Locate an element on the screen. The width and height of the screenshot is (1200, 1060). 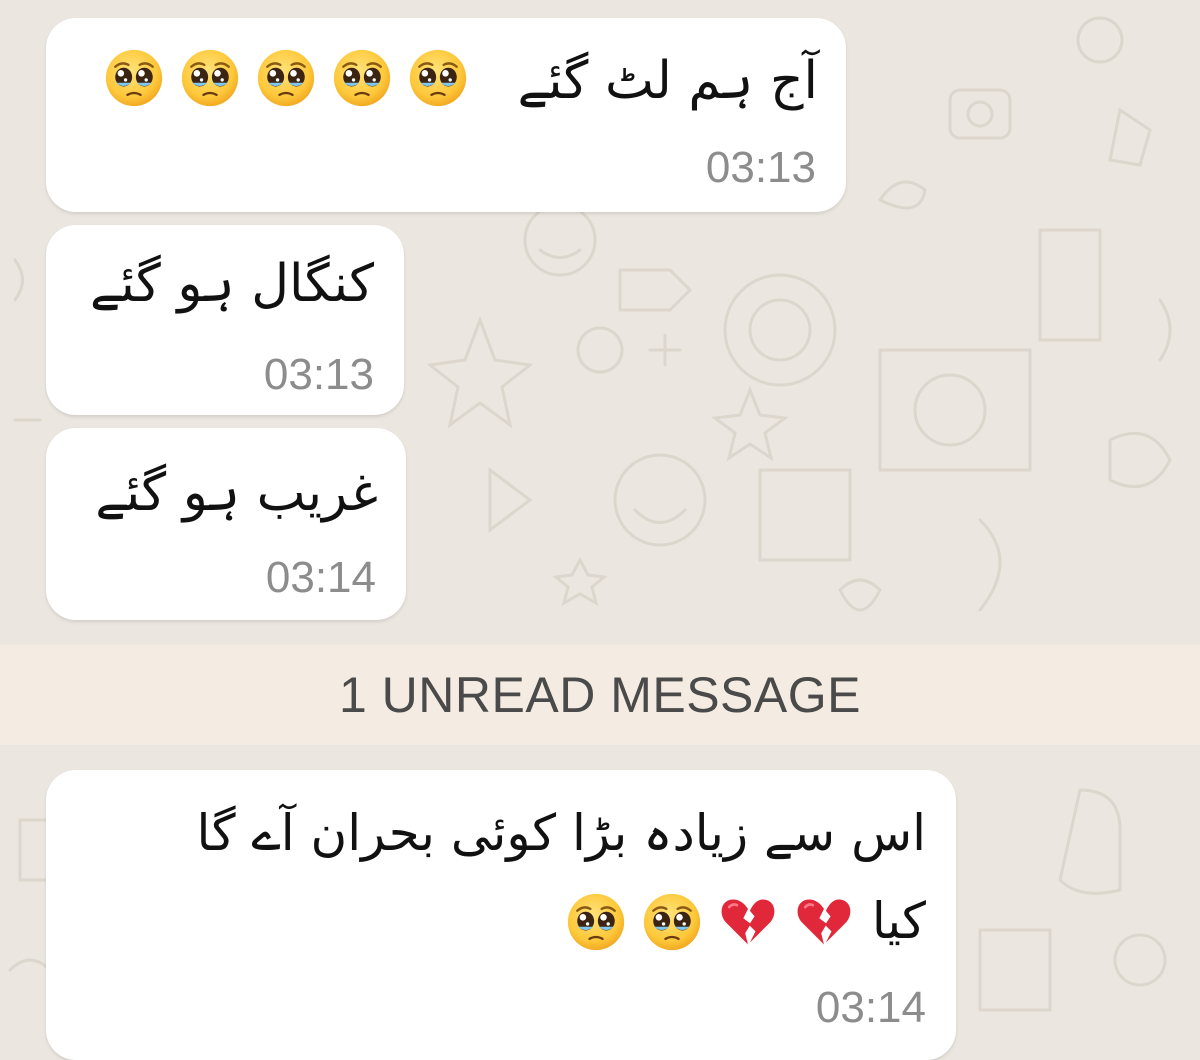
unread-label: 1 UNREAD MESSAGE is located at coordinates (599, 695).